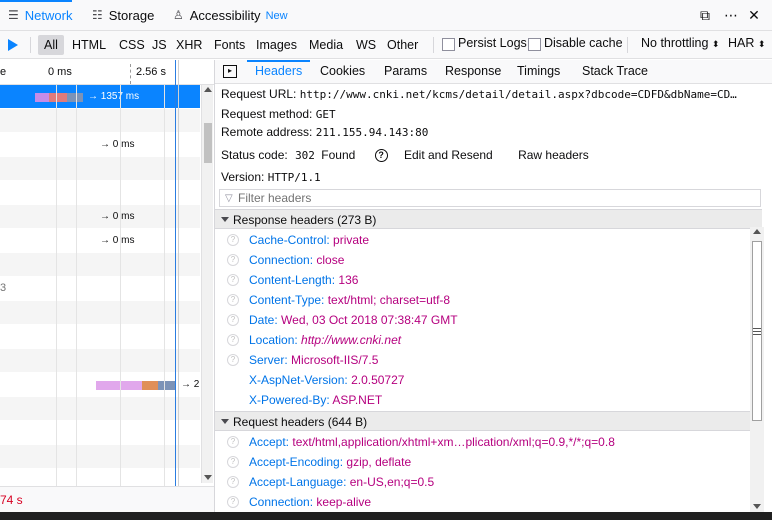 The image size is (772, 520). What do you see at coordinates (178, 280) in the screenshot?
I see `dom-marker-line` at bounding box center [178, 280].